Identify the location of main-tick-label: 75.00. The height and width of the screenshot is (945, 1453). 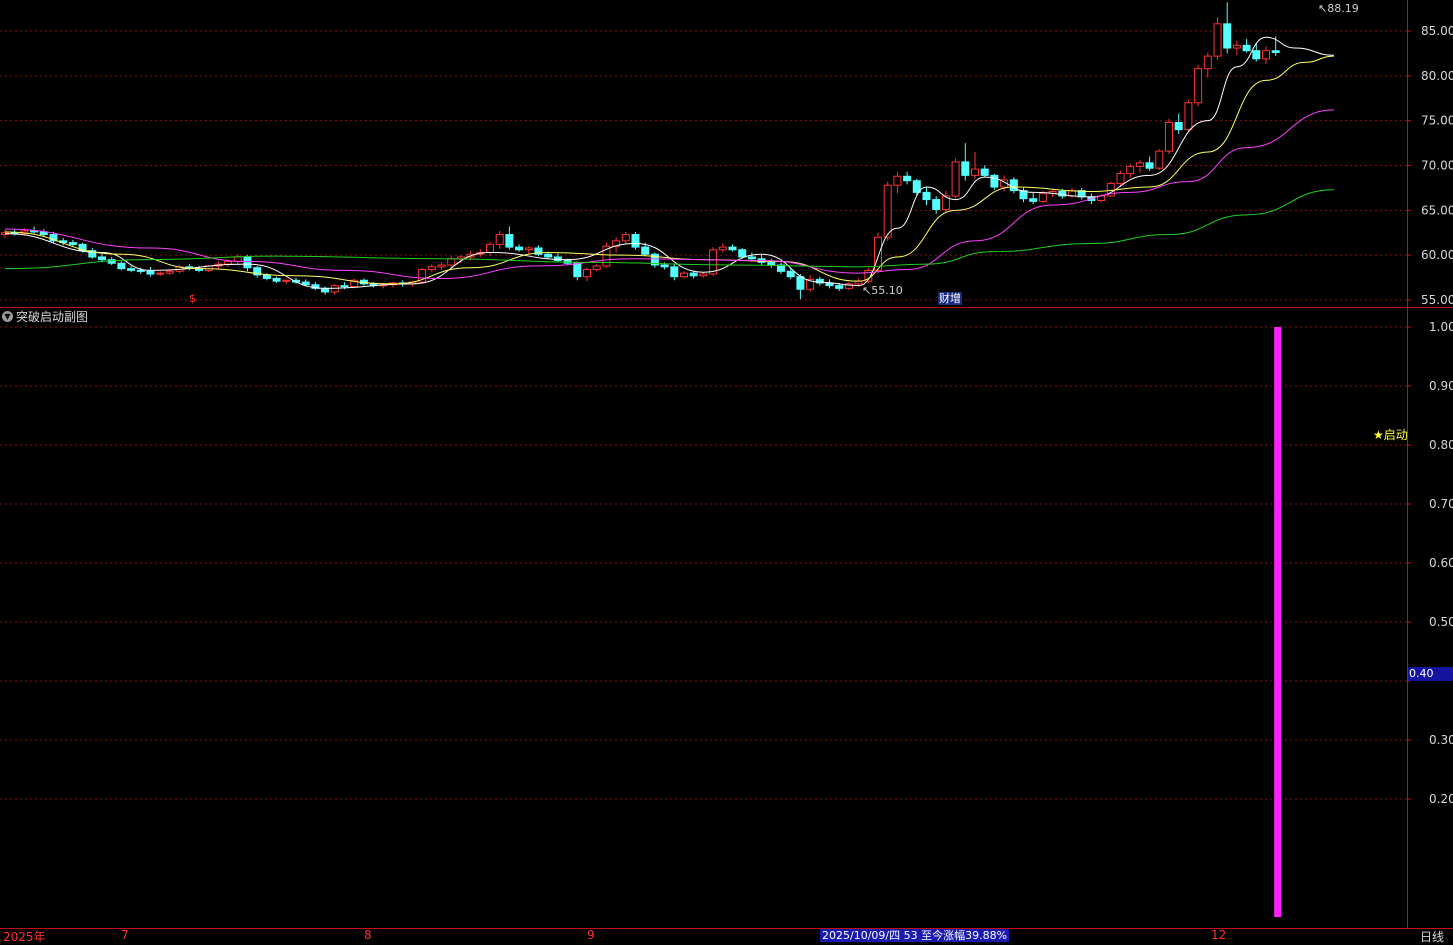
(1437, 121).